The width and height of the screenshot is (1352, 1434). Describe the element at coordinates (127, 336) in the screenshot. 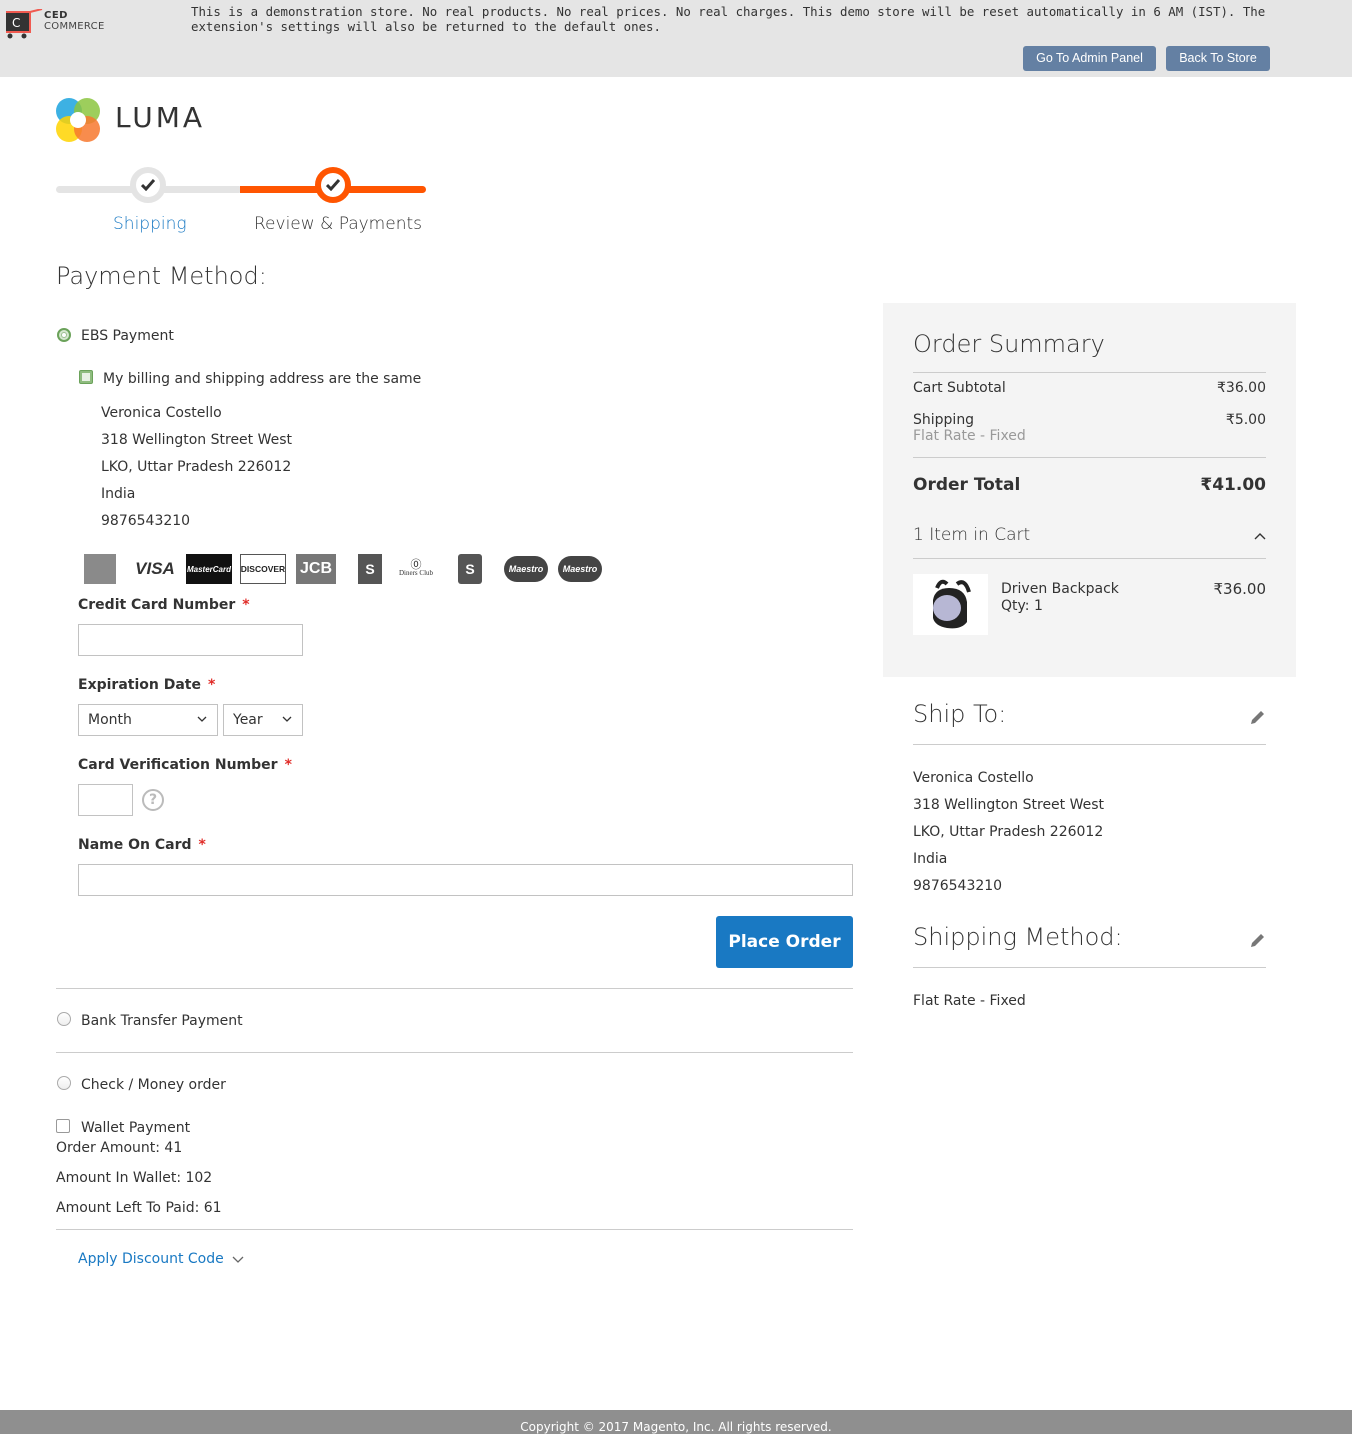

I see `ebs-payment-label: EBS Payment` at that location.